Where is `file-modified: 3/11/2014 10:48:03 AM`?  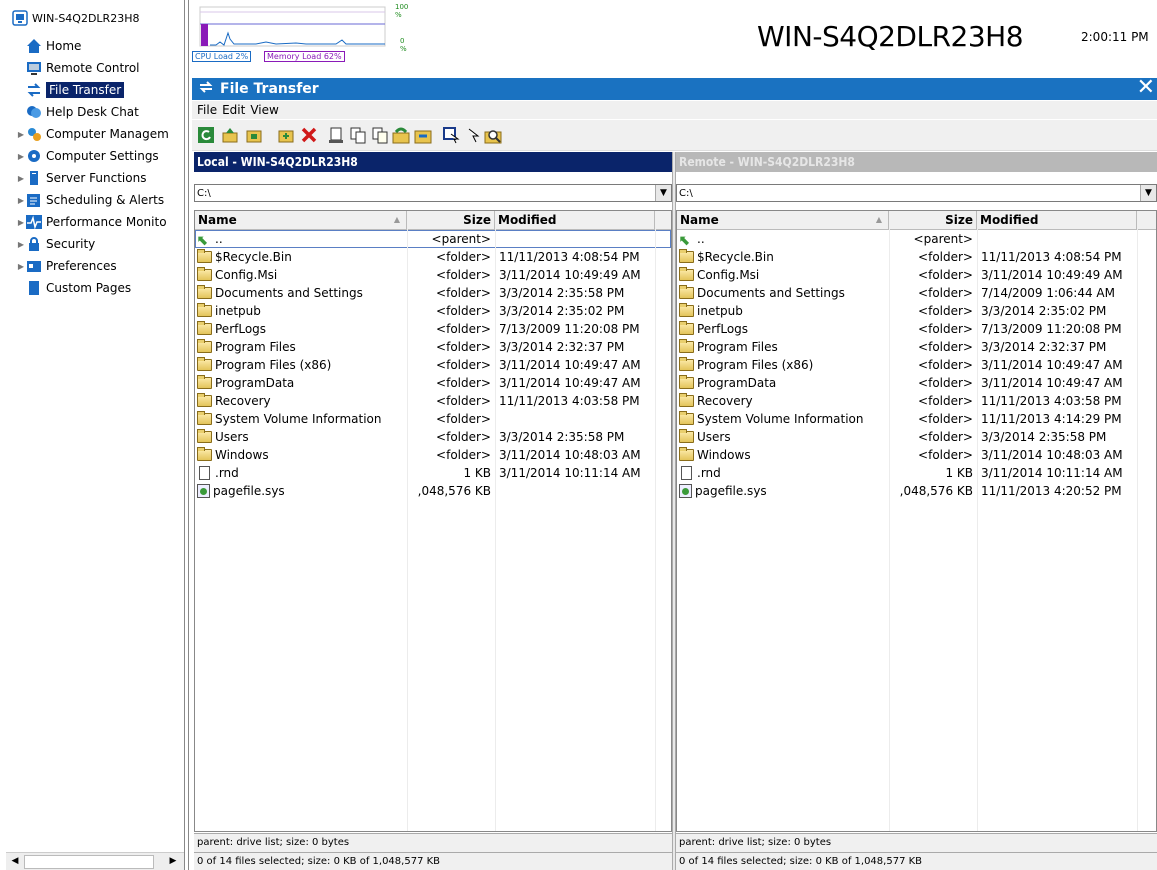
file-modified: 3/11/2014 10:48:03 AM is located at coordinates (1052, 455).